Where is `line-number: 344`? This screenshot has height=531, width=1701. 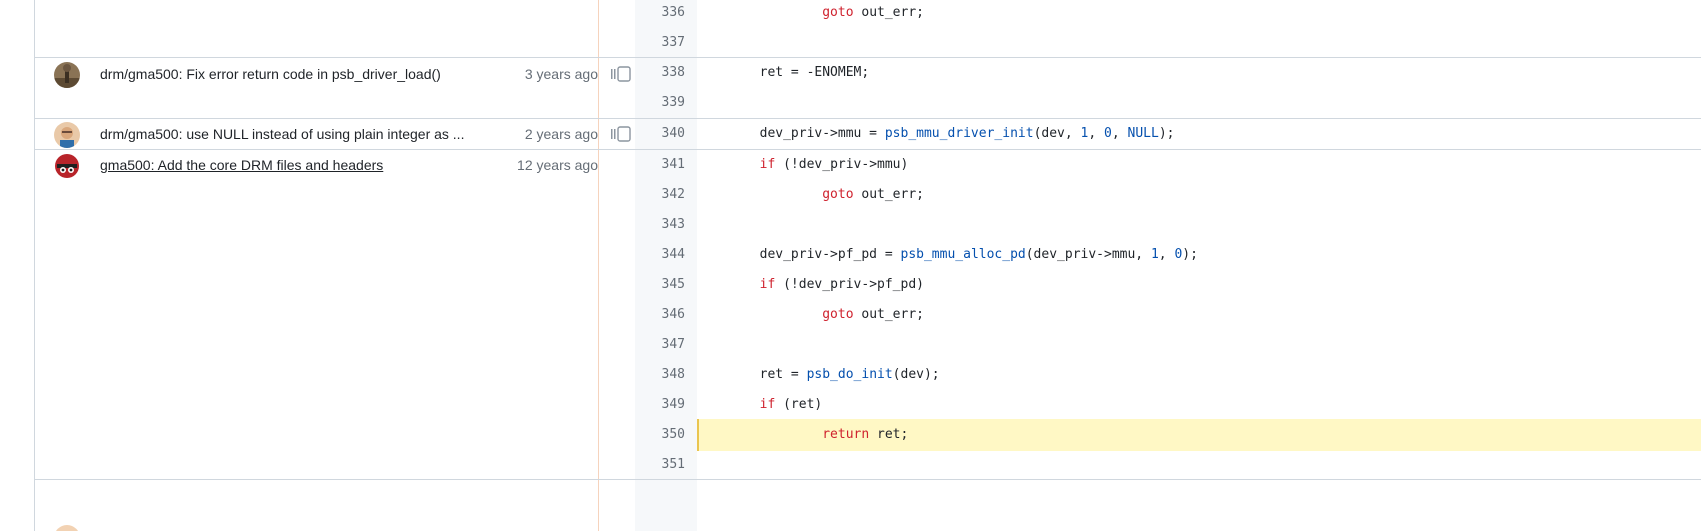
line-number: 344 is located at coordinates (660, 255).